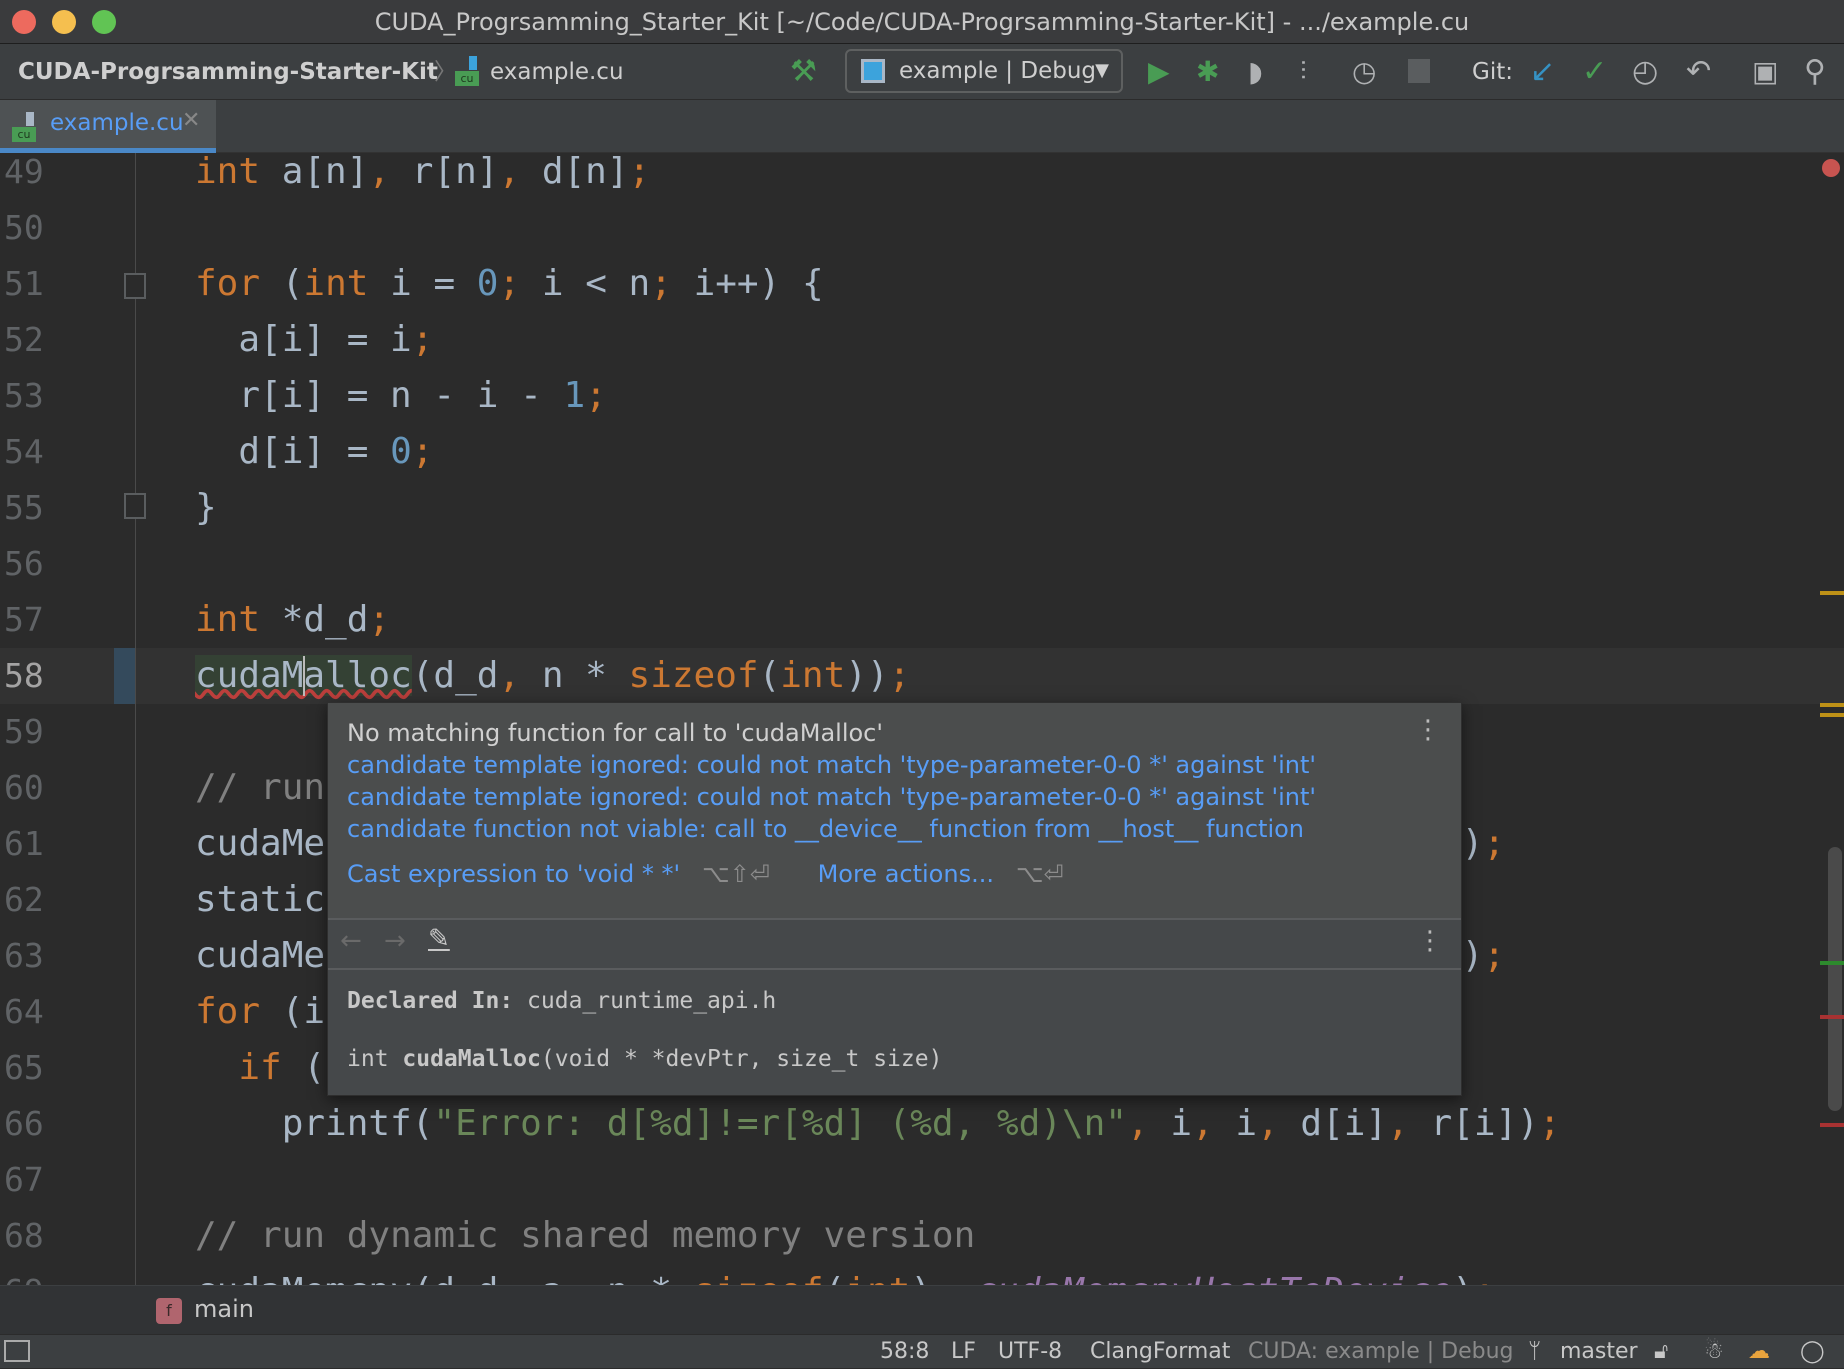 This screenshot has width=1844, height=1369. What do you see at coordinates (1159, 72) in the screenshot?
I see `run-icon: ▶` at bounding box center [1159, 72].